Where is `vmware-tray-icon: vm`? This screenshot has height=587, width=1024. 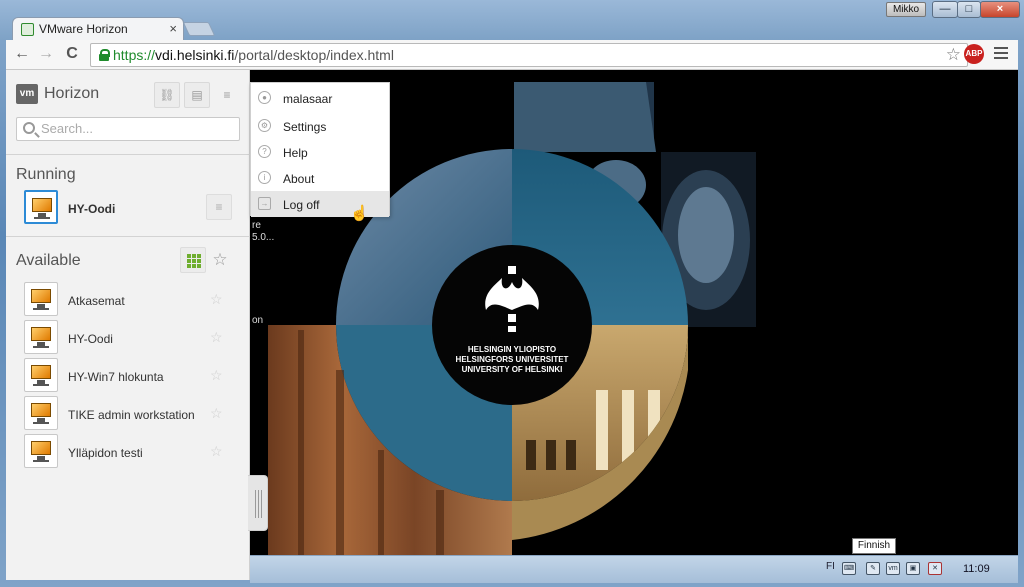 vmware-tray-icon: vm is located at coordinates (893, 568).